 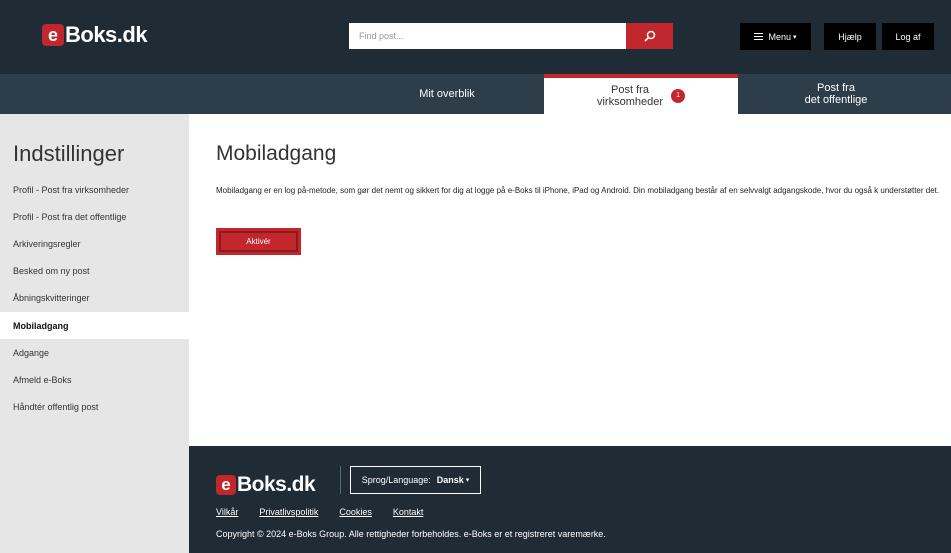 What do you see at coordinates (355, 512) in the screenshot?
I see `footer-link-cookies: Cookies` at bounding box center [355, 512].